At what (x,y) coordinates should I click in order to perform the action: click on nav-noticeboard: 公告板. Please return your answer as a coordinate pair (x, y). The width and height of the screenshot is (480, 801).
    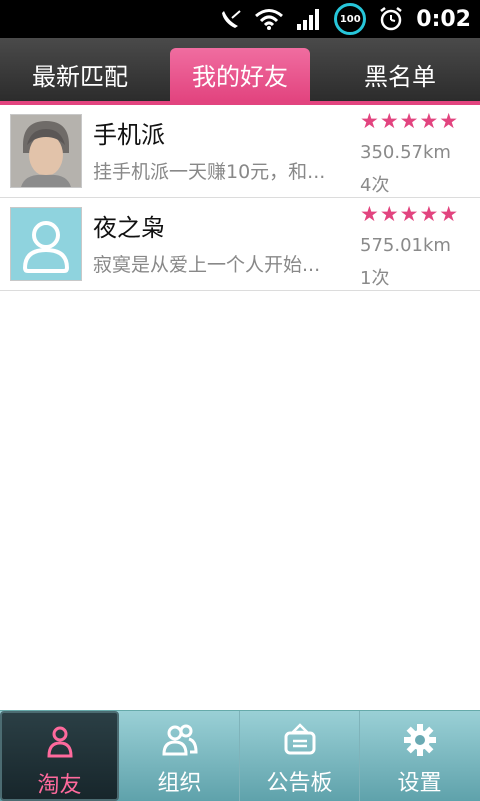
    Looking at the image, I should click on (300, 756).